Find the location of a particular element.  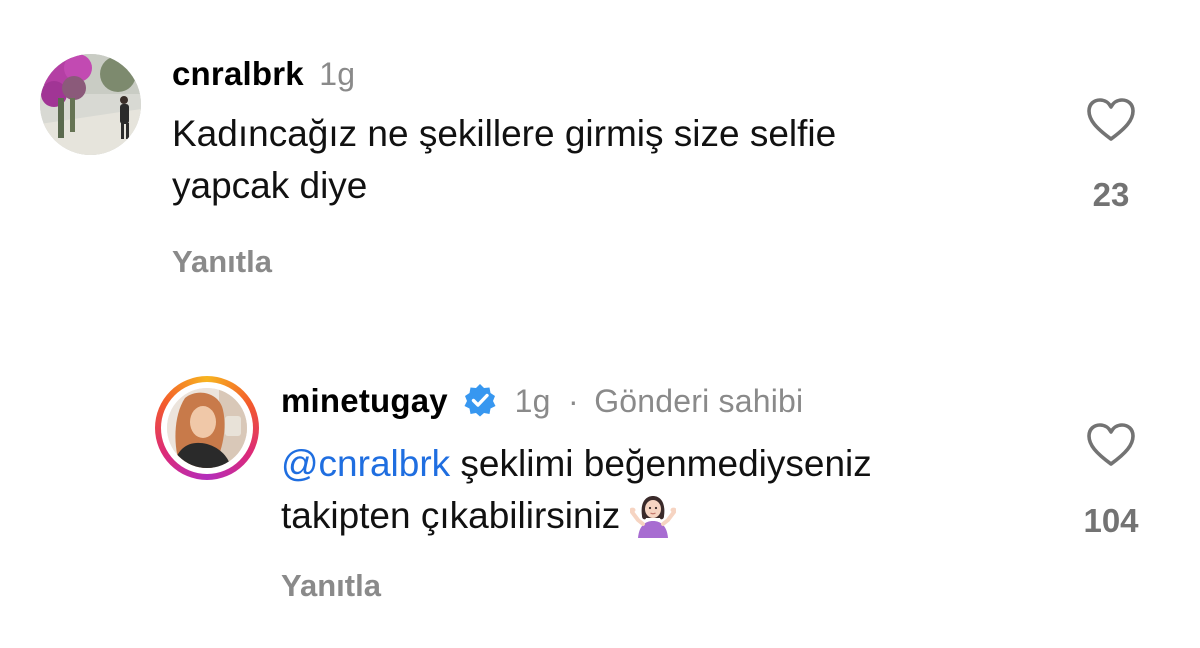

username-label: minetugay is located at coordinates (364, 400).